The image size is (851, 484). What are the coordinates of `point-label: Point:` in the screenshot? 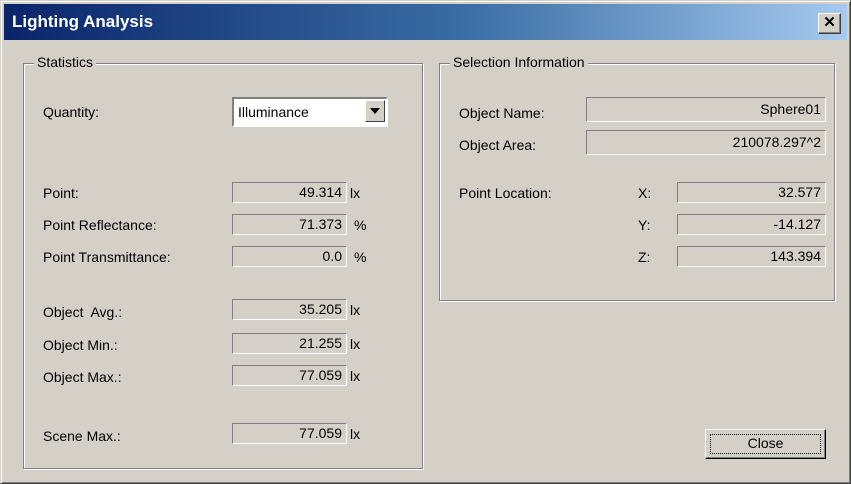 It's located at (61, 193).